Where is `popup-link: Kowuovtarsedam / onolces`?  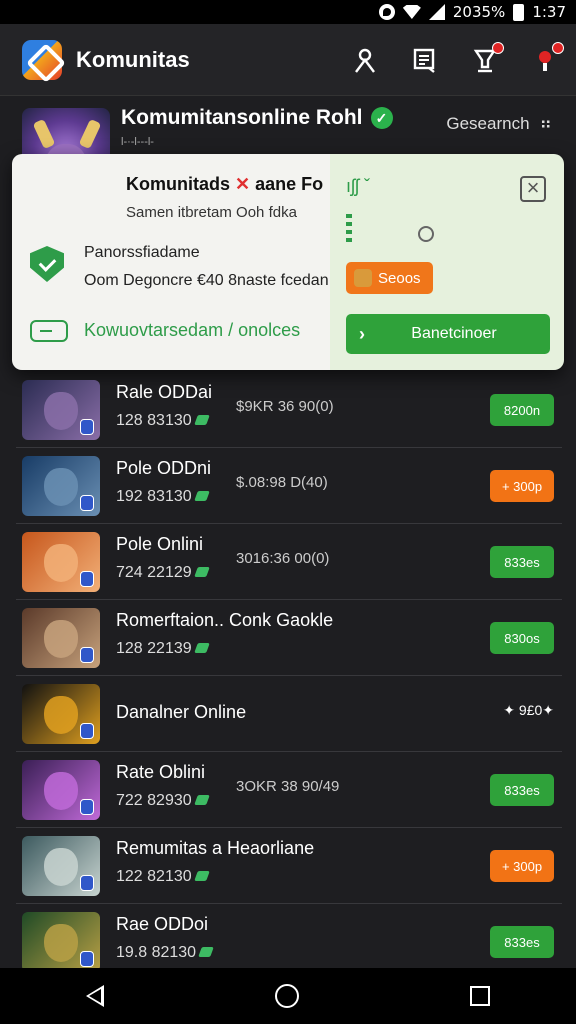 popup-link: Kowuovtarsedam / onolces is located at coordinates (192, 330).